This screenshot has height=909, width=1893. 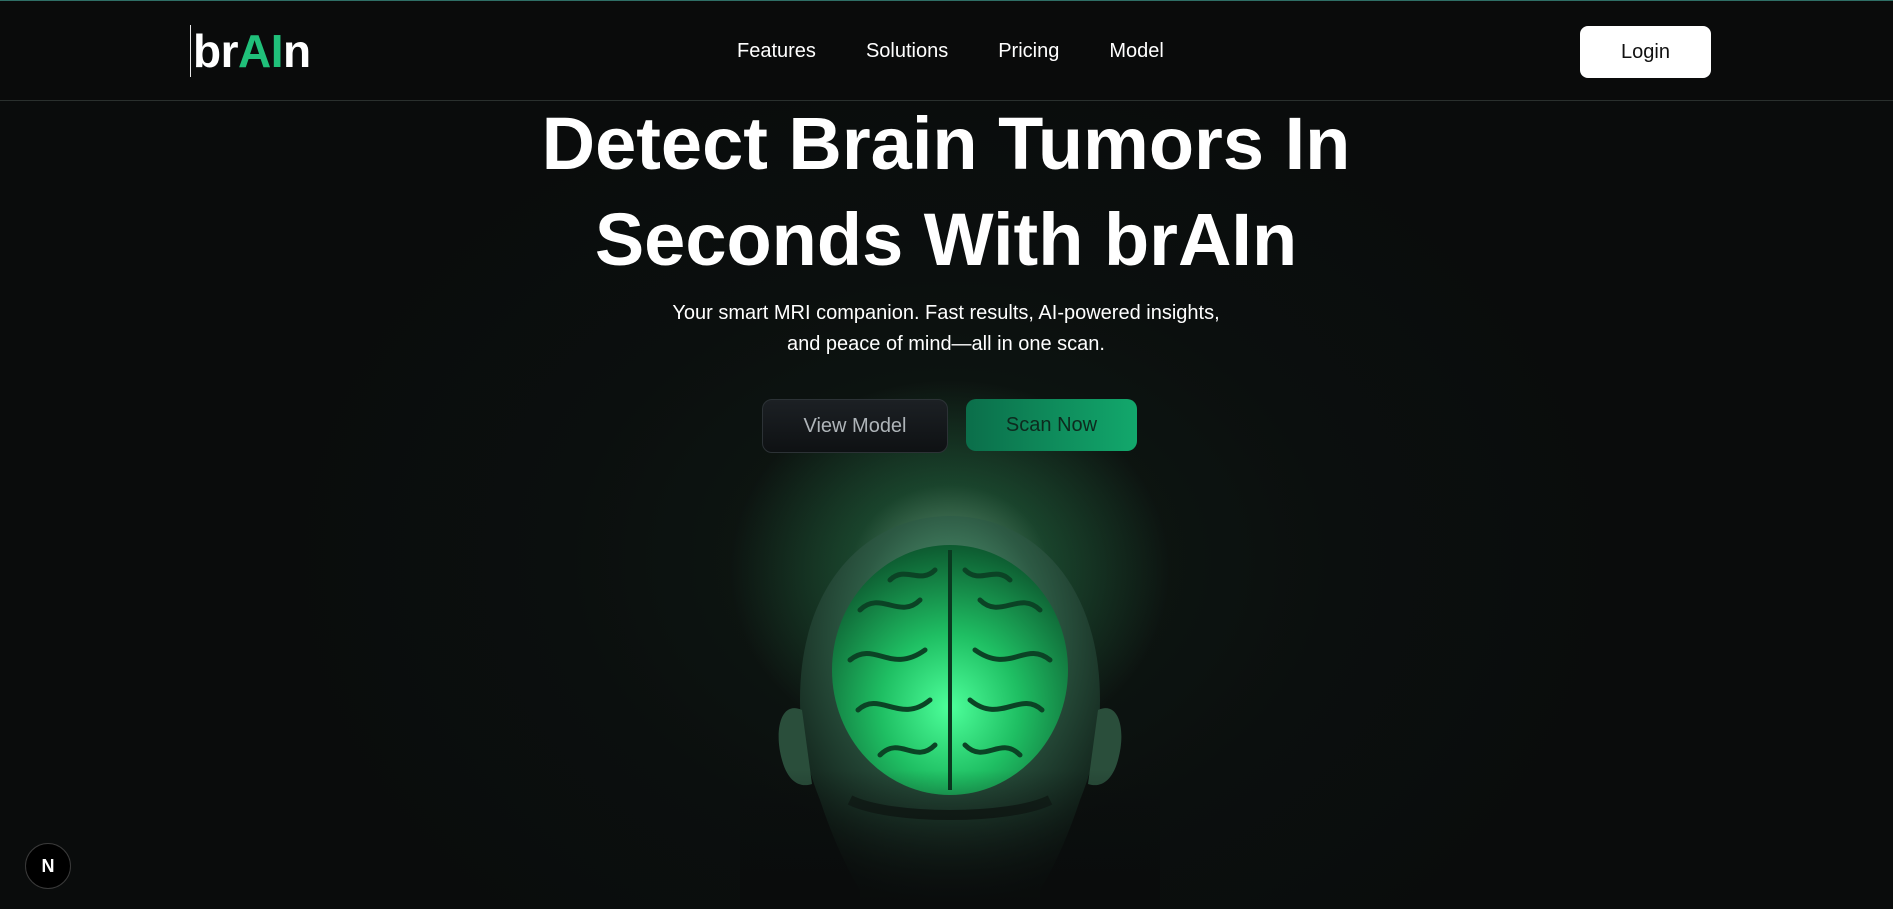 What do you see at coordinates (907, 51) in the screenshot?
I see `nav-link-solutions: Solutions` at bounding box center [907, 51].